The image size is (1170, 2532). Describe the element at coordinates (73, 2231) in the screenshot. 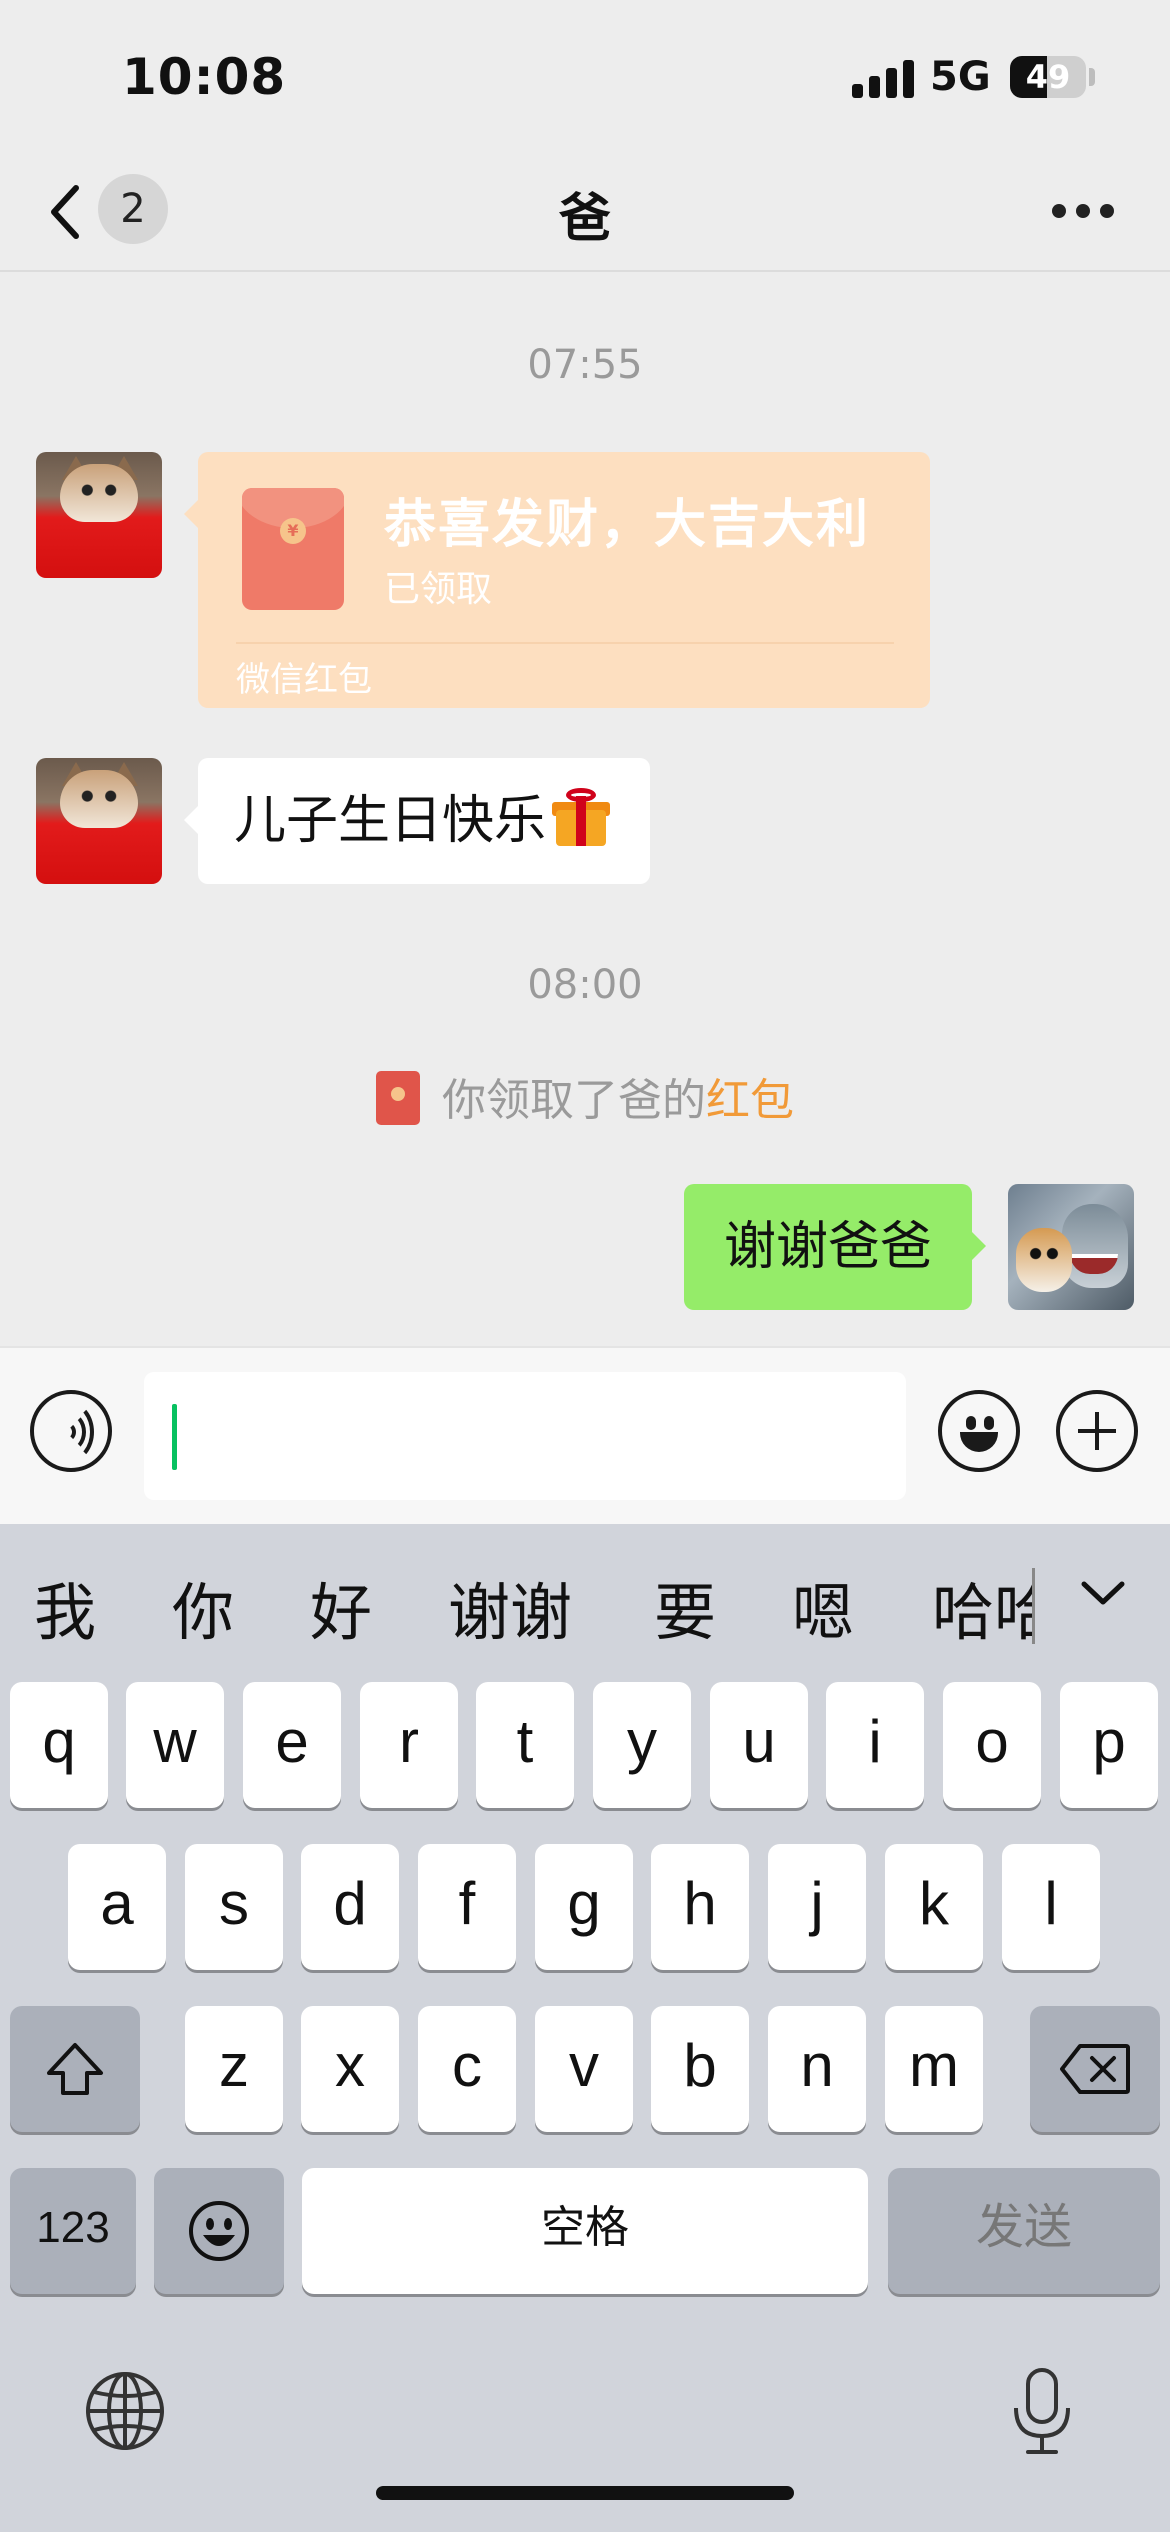

I see `numbers-key: 123` at that location.